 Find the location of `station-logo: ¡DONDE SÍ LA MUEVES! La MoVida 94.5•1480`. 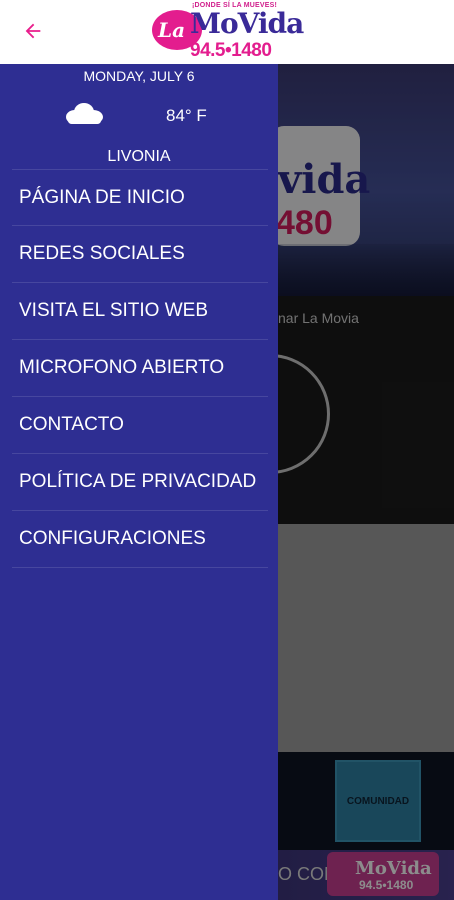

station-logo: ¡DONDE SÍ LA MUEVES! La MoVida 94.5•1480 is located at coordinates (228, 32).